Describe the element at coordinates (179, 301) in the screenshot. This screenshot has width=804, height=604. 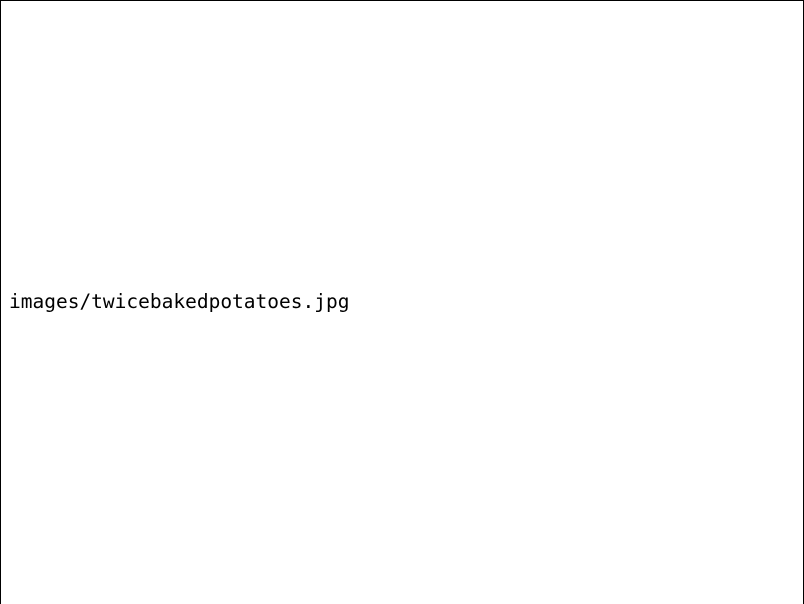
I see `image-path-label: images/twicebakedpotatoes.jpg` at that location.